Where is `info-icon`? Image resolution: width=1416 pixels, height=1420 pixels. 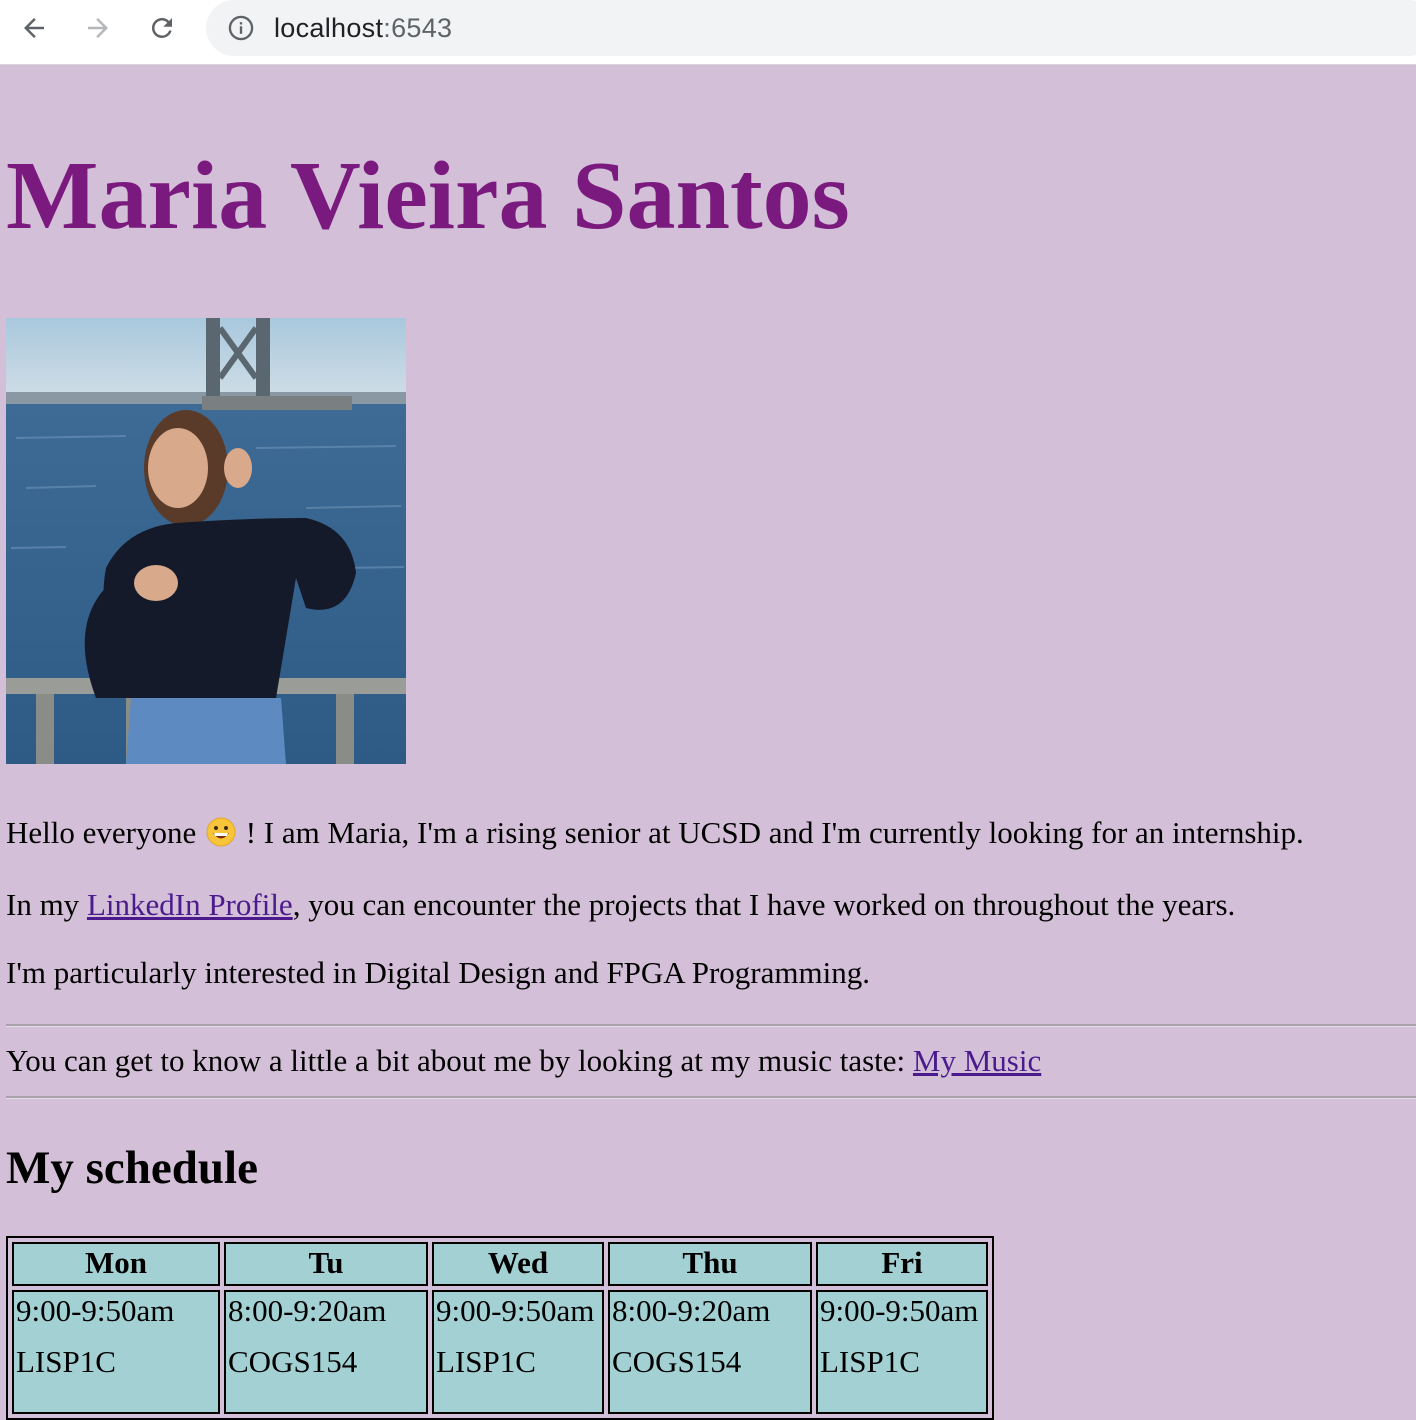 info-icon is located at coordinates (241, 28).